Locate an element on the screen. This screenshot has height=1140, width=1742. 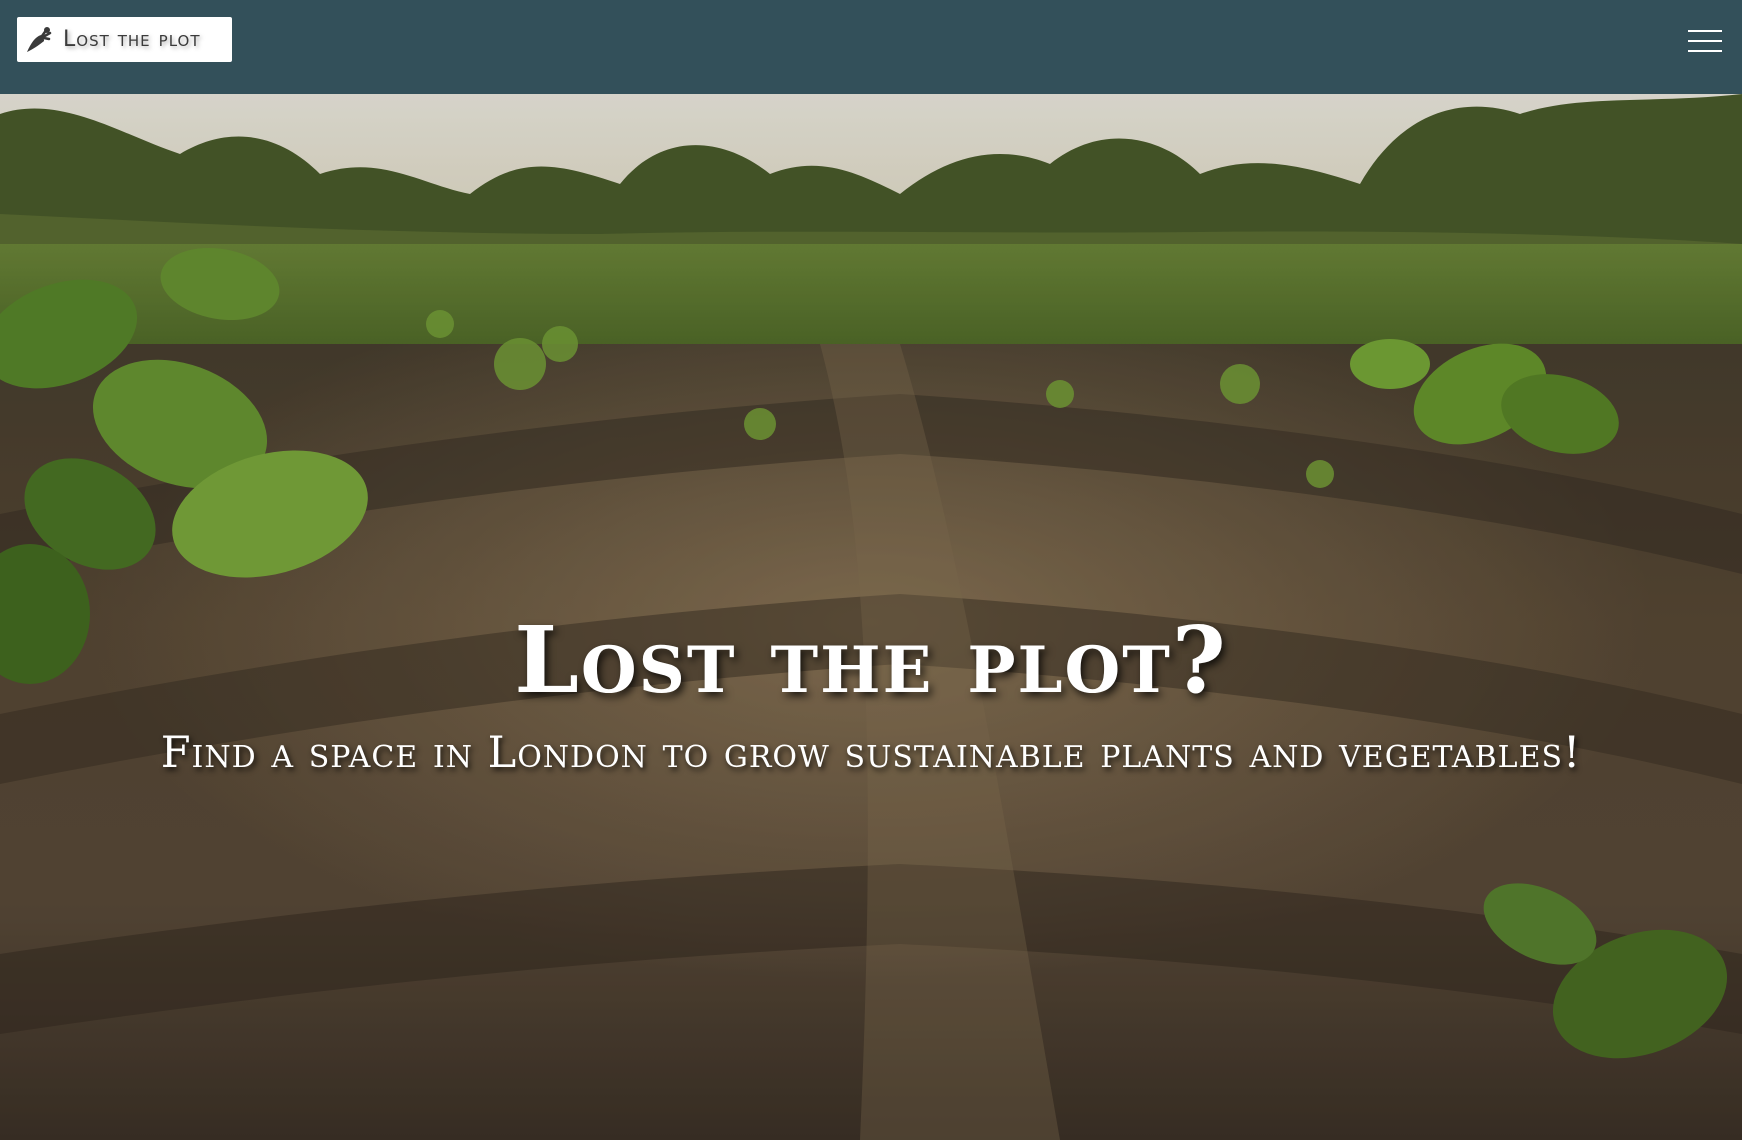
hamburger-menu-icon is located at coordinates (1705, 41).